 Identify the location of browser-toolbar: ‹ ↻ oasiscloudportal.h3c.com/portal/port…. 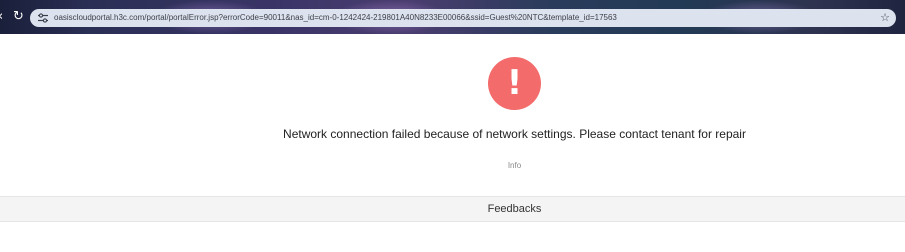
(452, 17).